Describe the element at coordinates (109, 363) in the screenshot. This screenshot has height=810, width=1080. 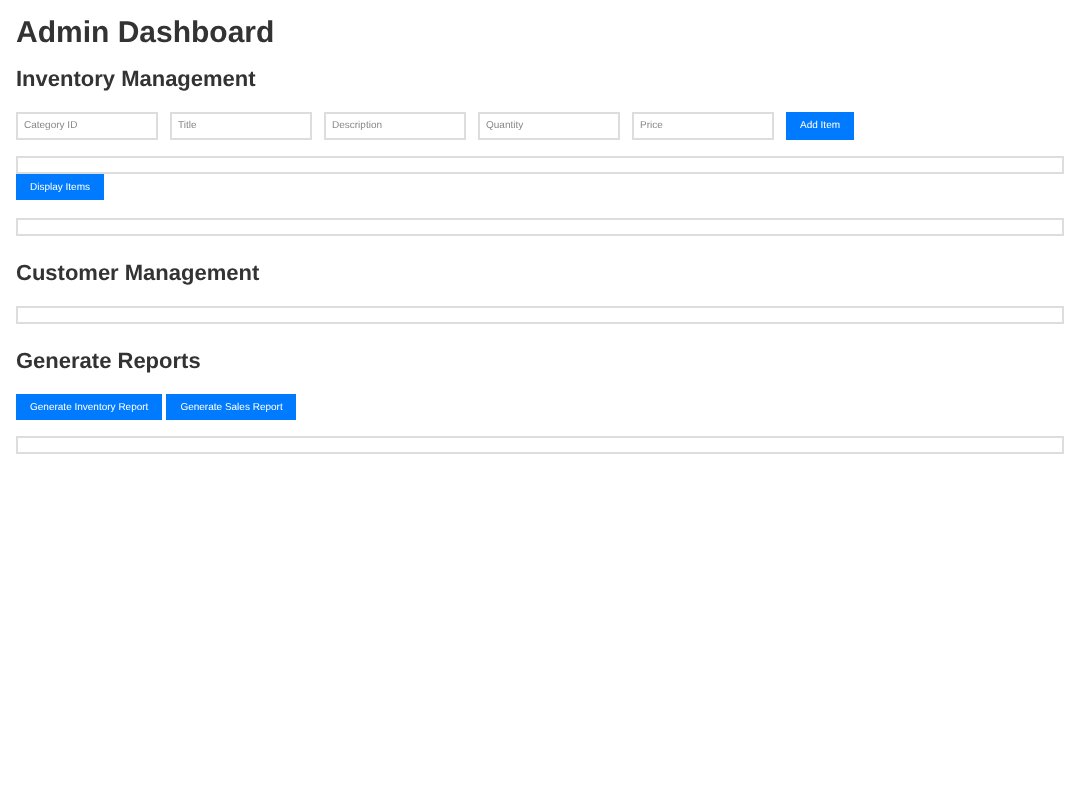
I see `section-heading: Generate Reports` at that location.